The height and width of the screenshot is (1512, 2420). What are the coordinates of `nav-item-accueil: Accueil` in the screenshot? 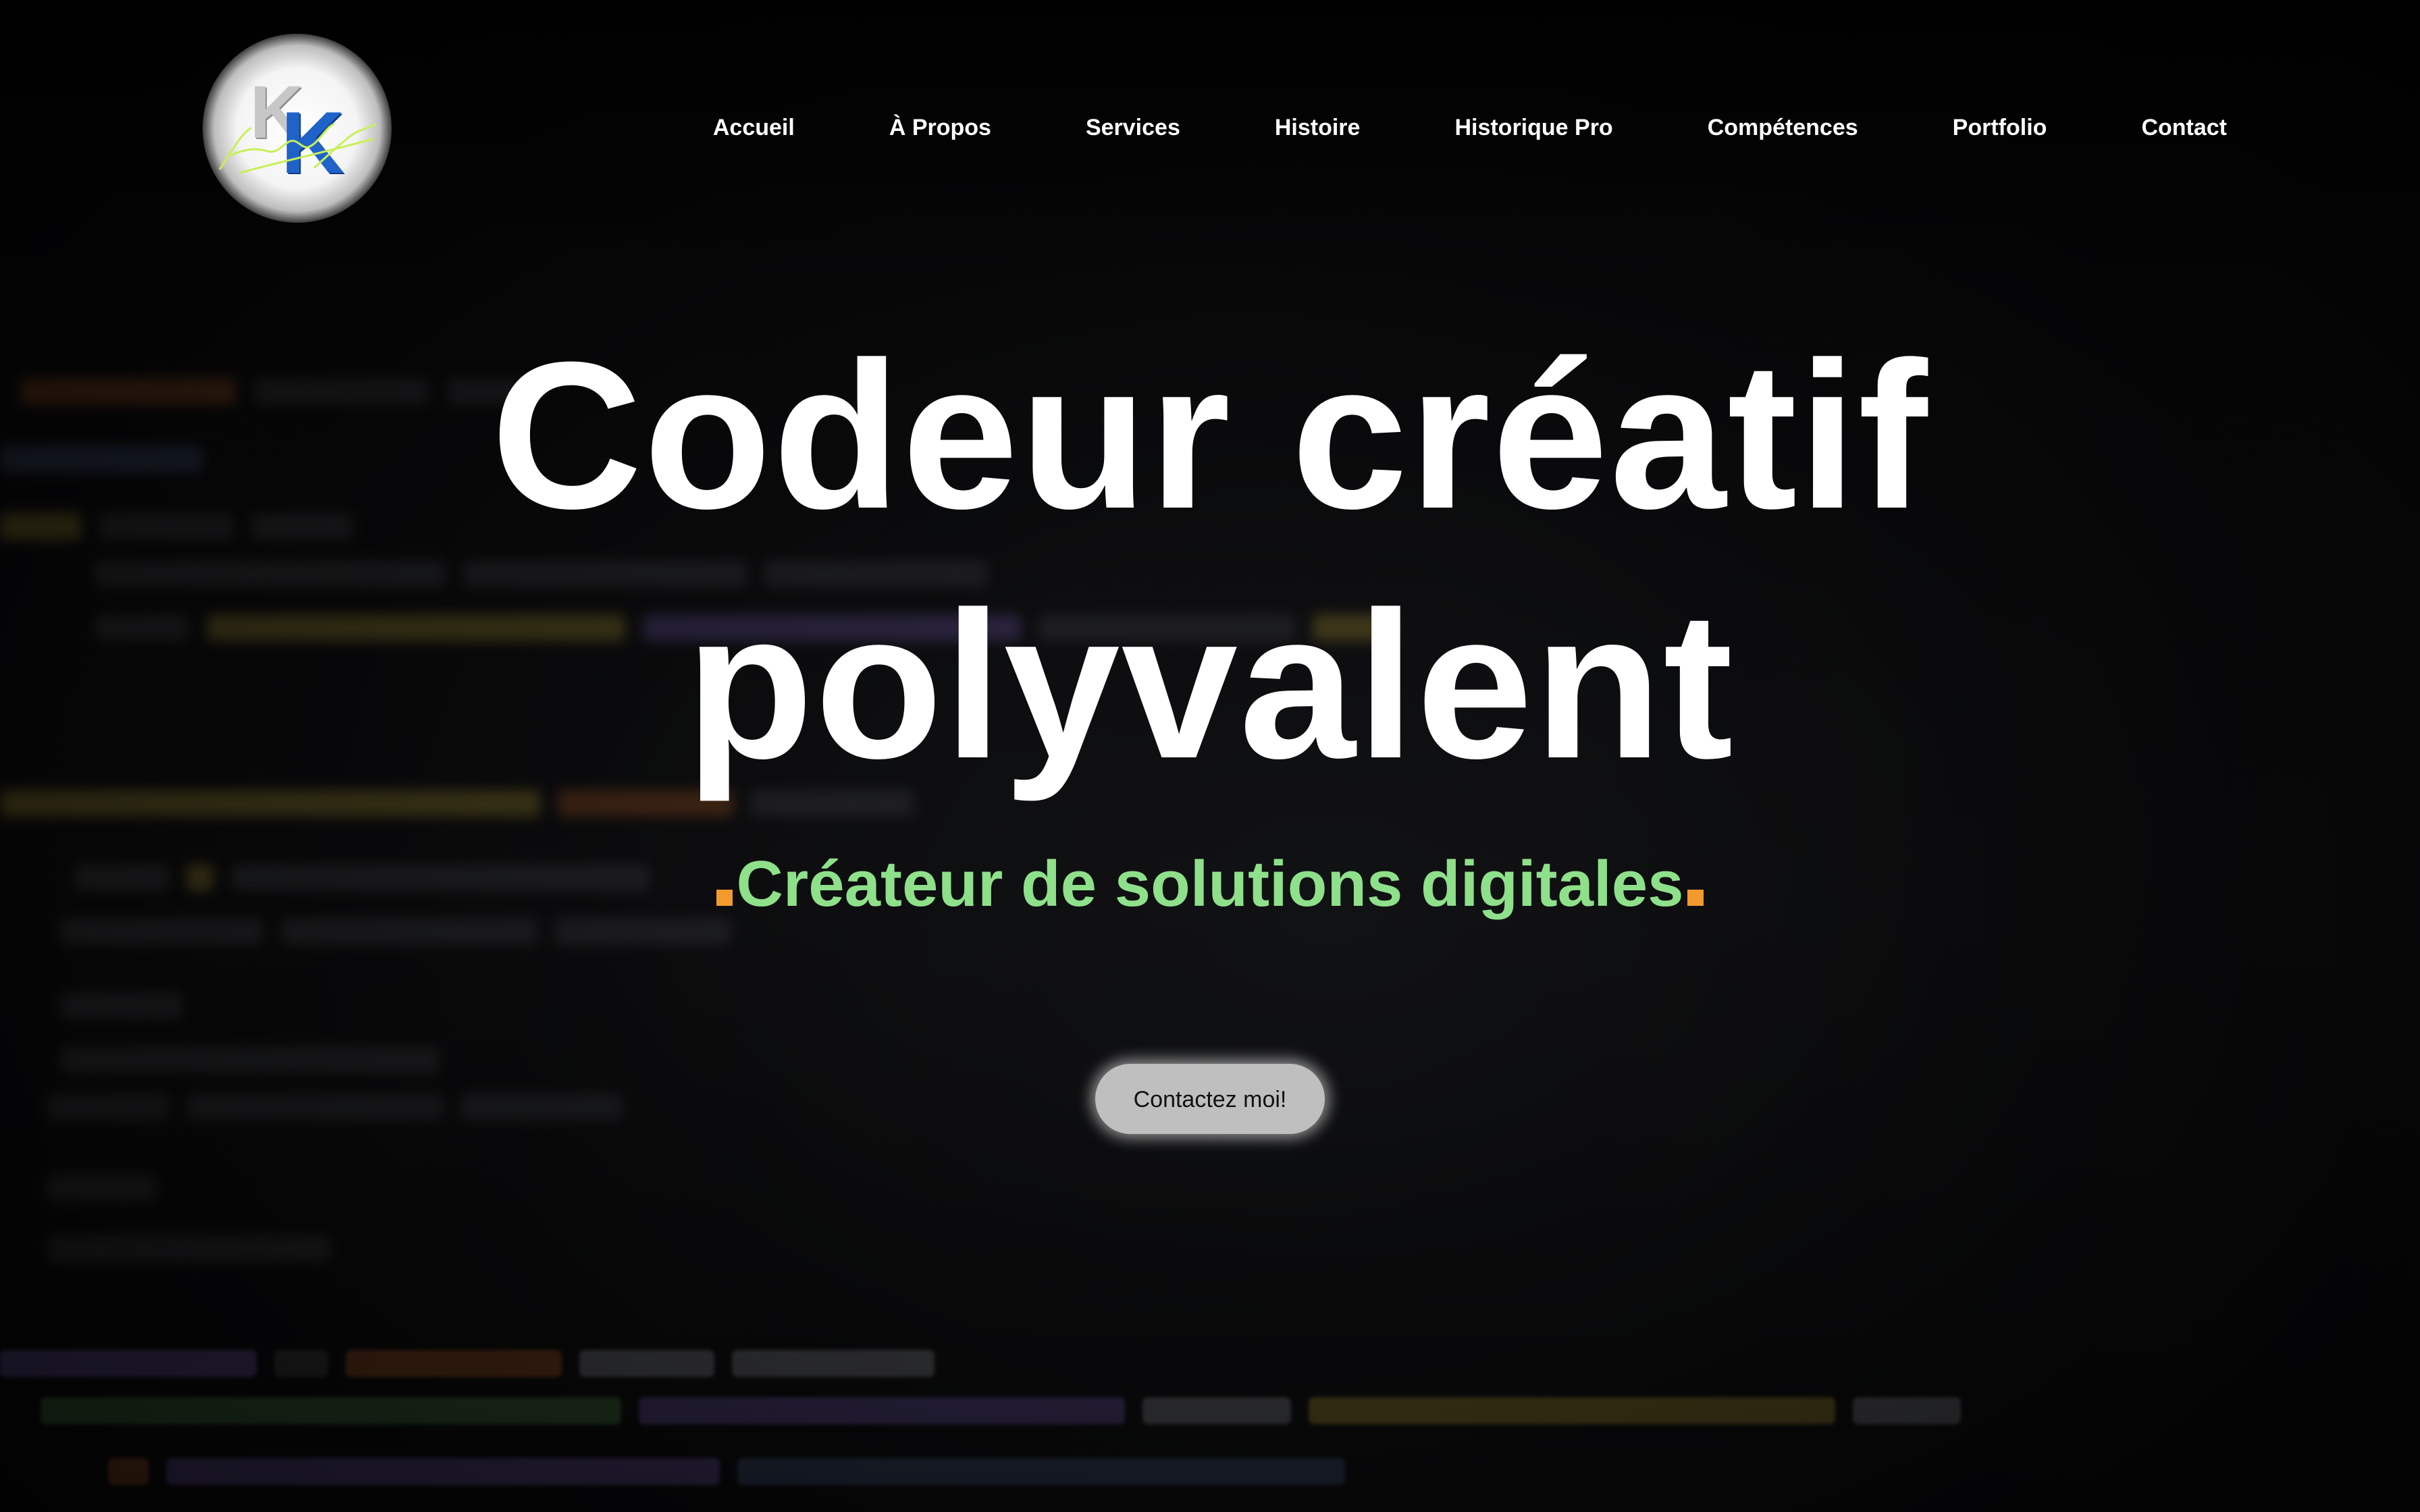 It's located at (754, 127).